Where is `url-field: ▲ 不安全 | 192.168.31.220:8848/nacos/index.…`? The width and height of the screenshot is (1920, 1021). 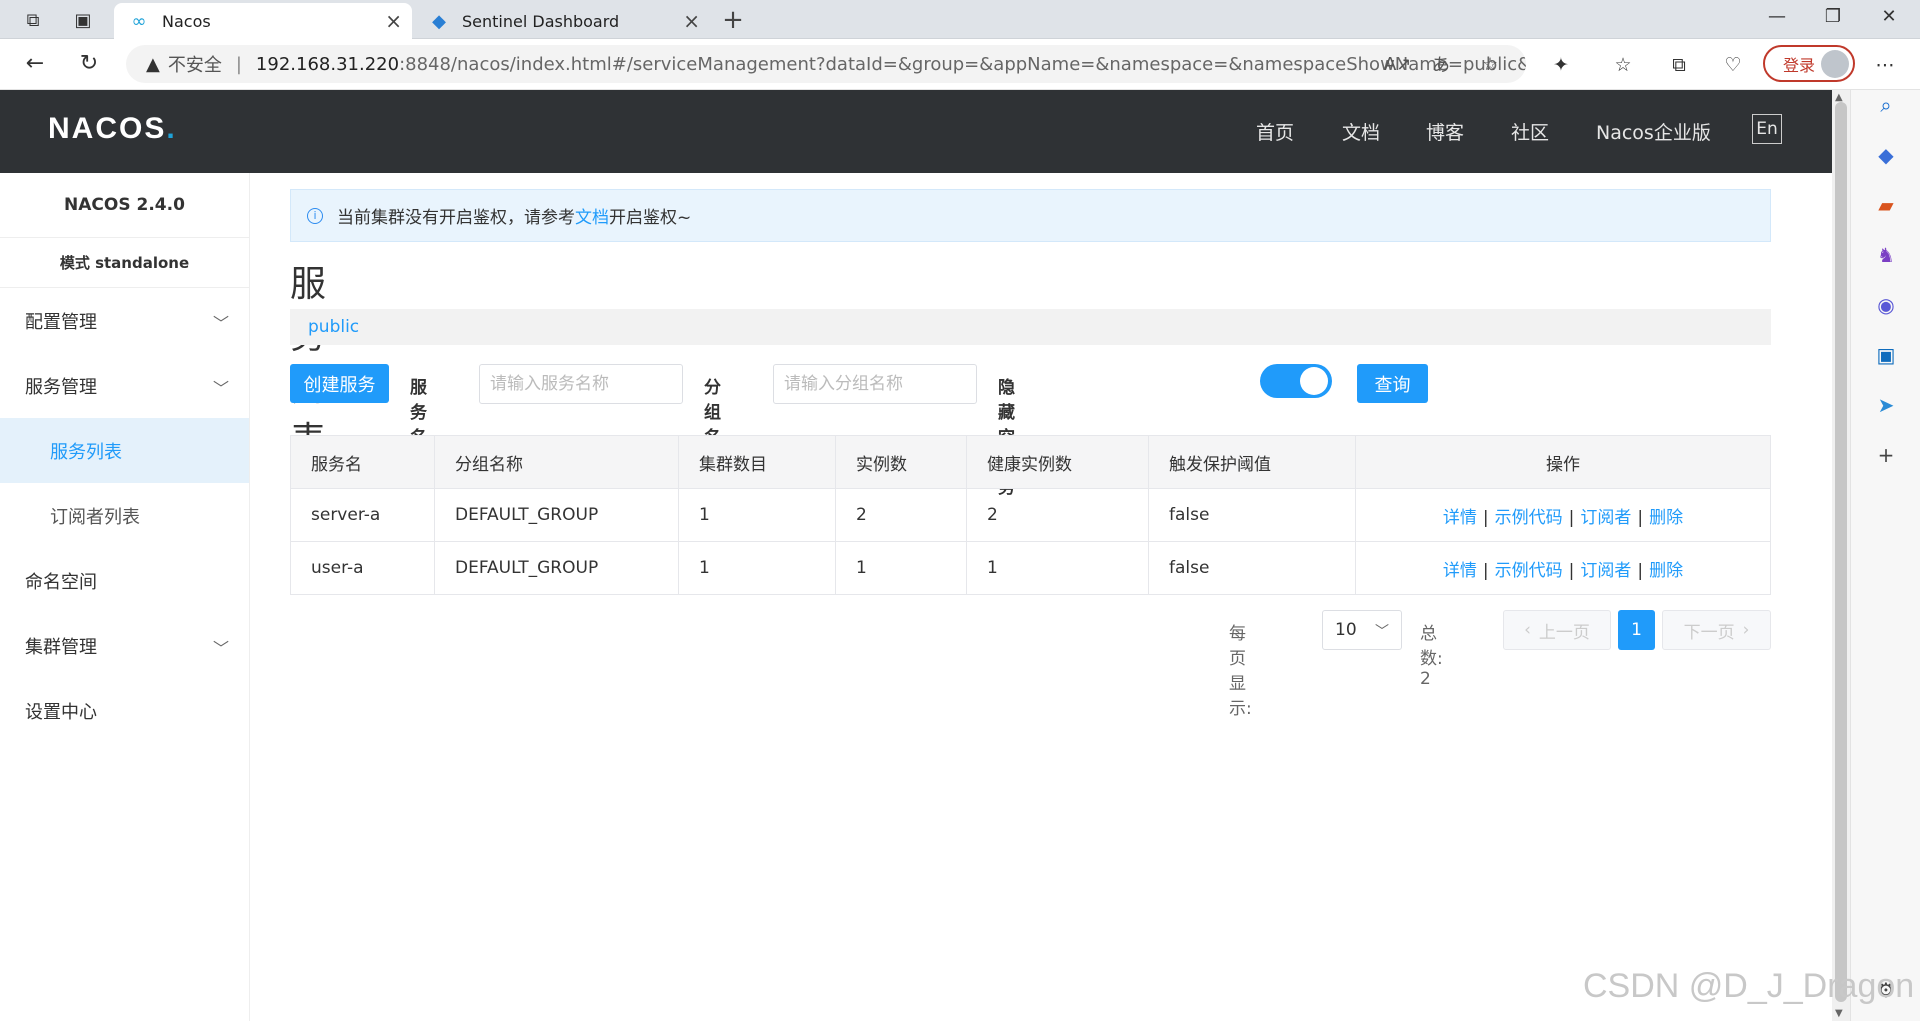
url-field: ▲ 不安全 | 192.168.31.220:8848/nacos/index.… is located at coordinates (826, 64).